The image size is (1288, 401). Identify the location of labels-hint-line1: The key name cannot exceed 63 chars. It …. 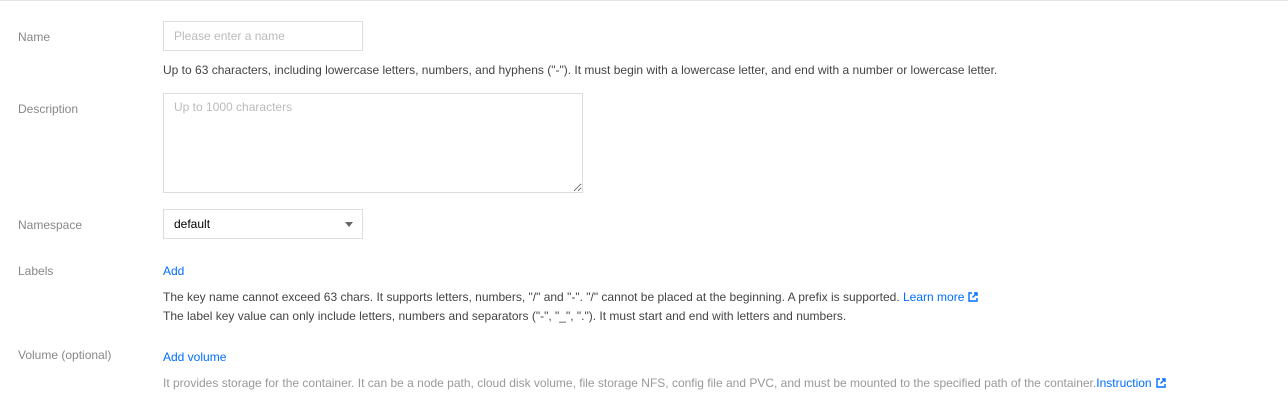
(571, 297).